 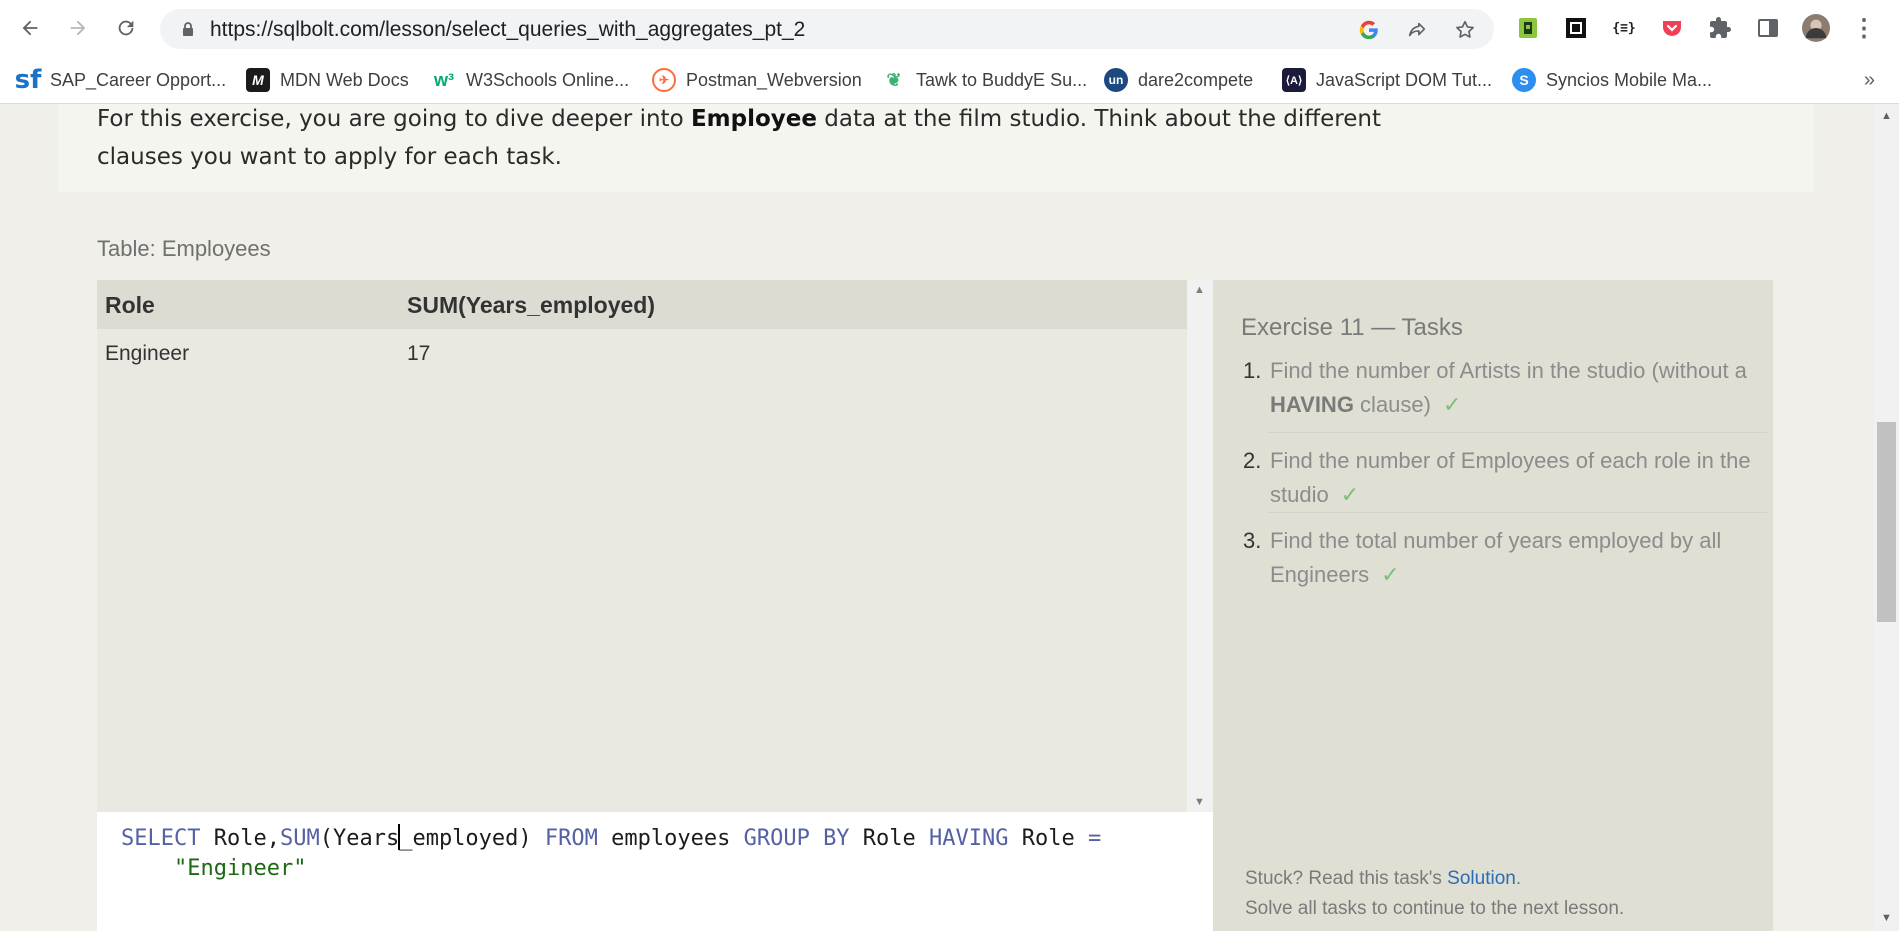 What do you see at coordinates (258, 80) in the screenshot?
I see `mdn-icon: M` at bounding box center [258, 80].